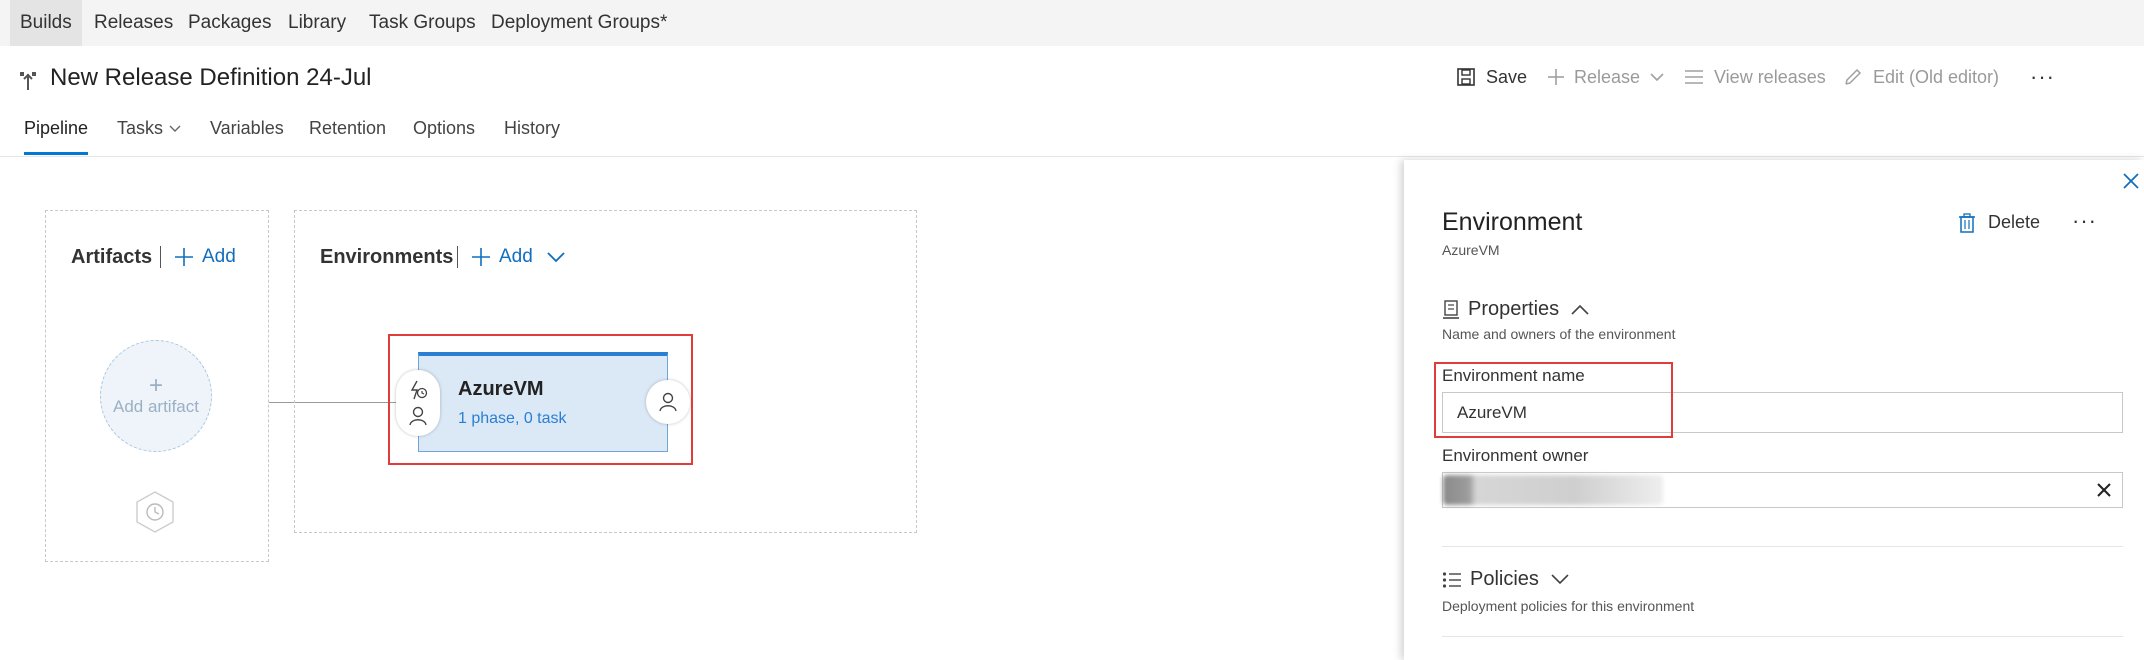 This screenshot has width=2144, height=660. I want to click on clear-owner-icon, so click(2104, 490).